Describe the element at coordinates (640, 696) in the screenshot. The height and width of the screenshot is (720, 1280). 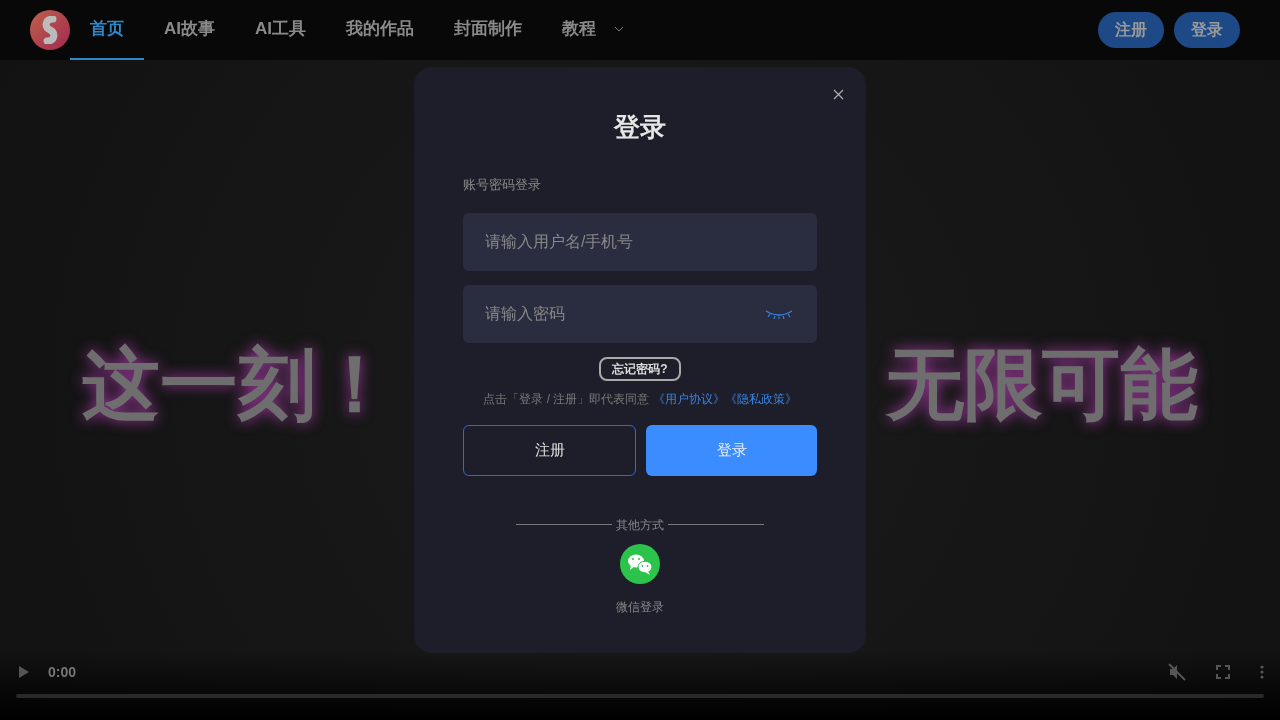
I see `progress-track` at that location.